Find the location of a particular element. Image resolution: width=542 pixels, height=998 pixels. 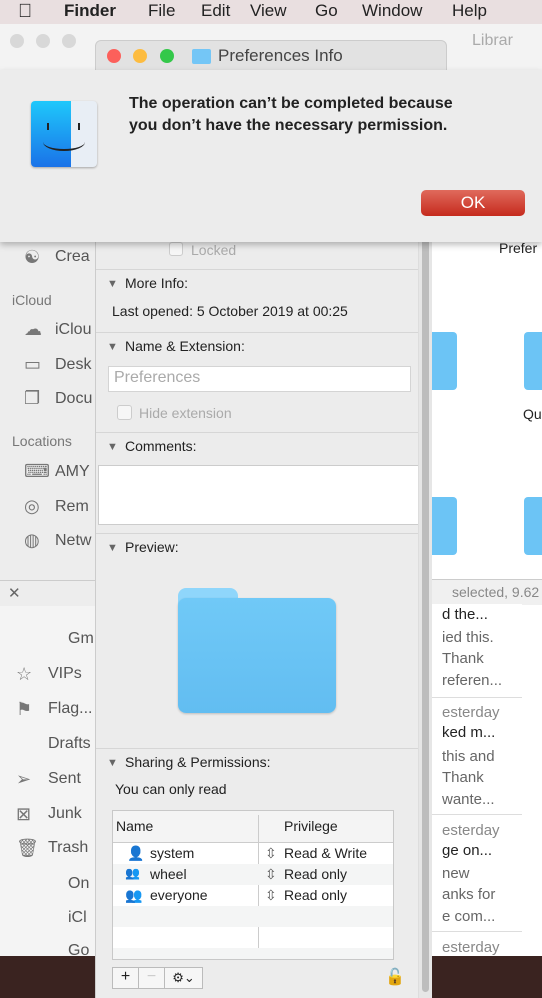

menu-view: View is located at coordinates (268, 11).